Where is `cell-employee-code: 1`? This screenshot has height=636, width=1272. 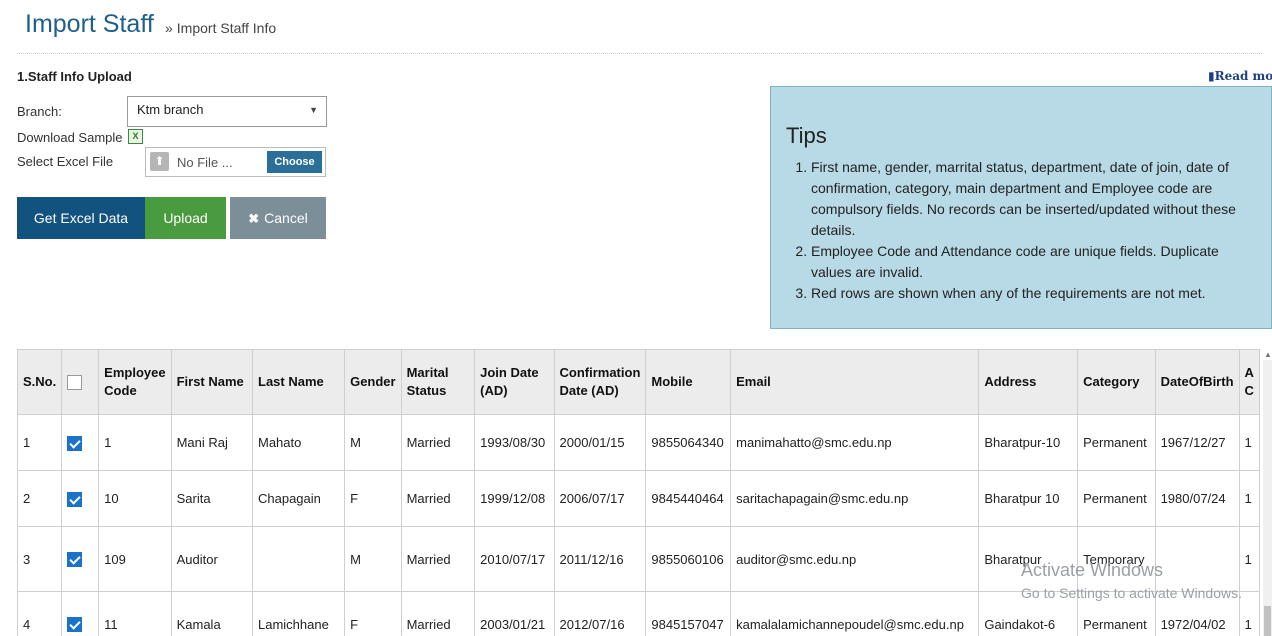
cell-employee-code: 1 is located at coordinates (135, 442).